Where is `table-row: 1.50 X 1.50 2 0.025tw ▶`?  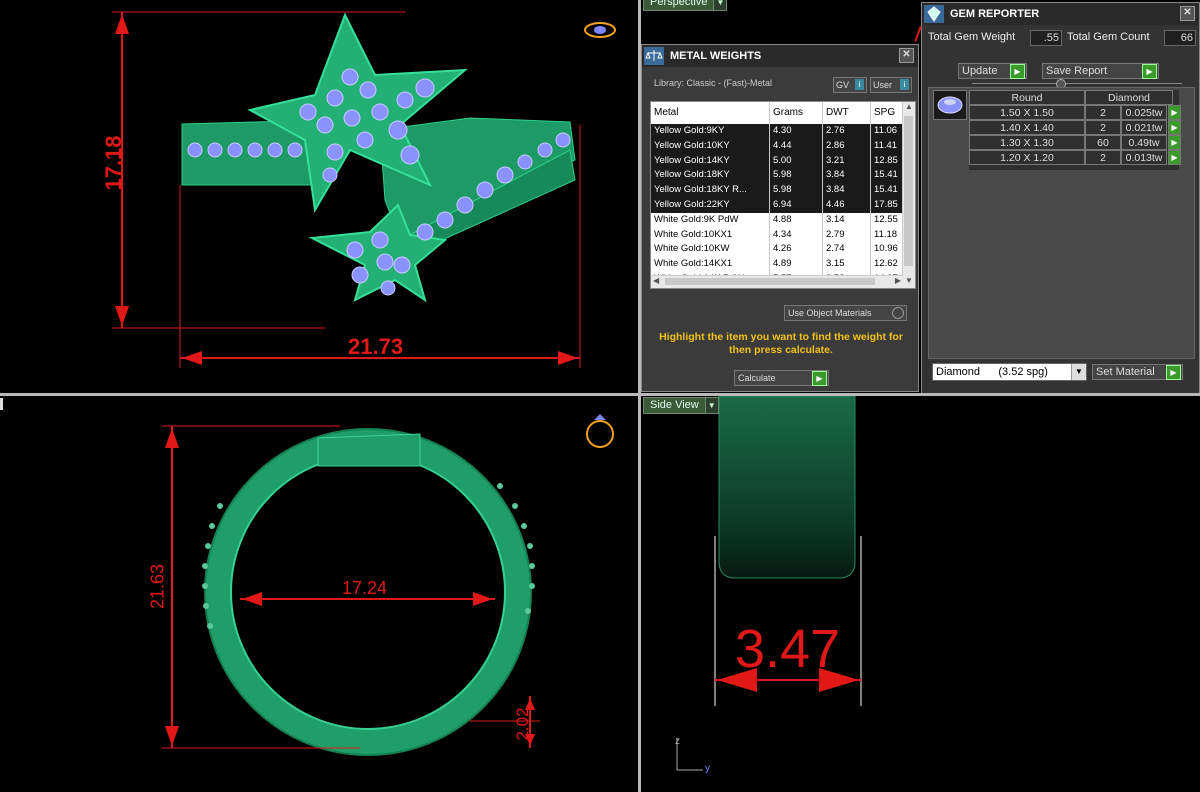
table-row: 1.50 X 1.50 2 0.025tw ▶ is located at coordinates (1075, 112).